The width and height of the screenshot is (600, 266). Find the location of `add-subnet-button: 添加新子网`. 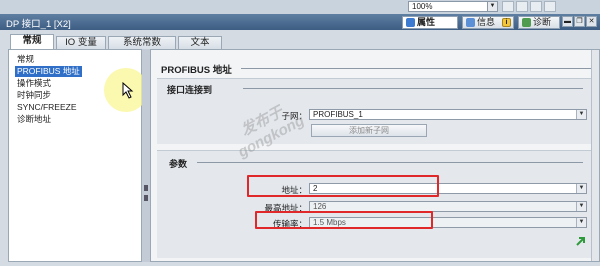

add-subnet-button: 添加新子网 is located at coordinates (369, 130).